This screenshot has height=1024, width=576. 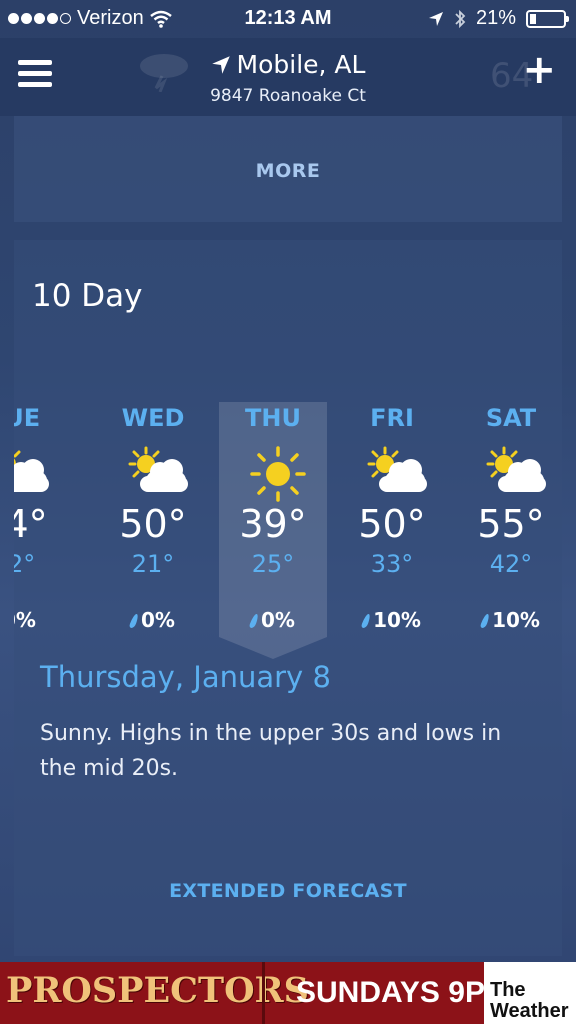 I want to click on battery-percent: 21%, so click(x=495, y=18).